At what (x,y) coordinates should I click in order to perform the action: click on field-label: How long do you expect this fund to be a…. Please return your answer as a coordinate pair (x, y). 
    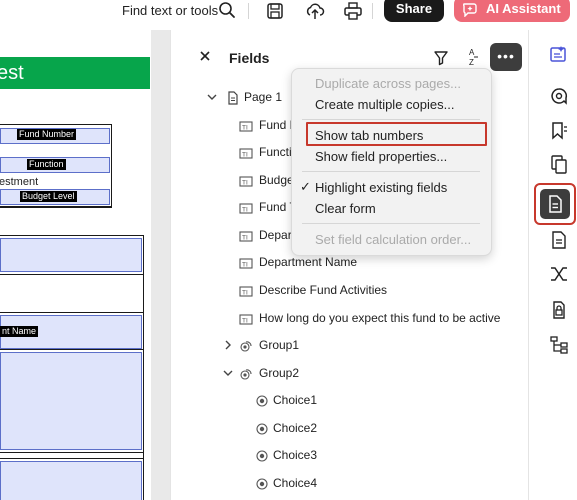
    Looking at the image, I should click on (380, 318).